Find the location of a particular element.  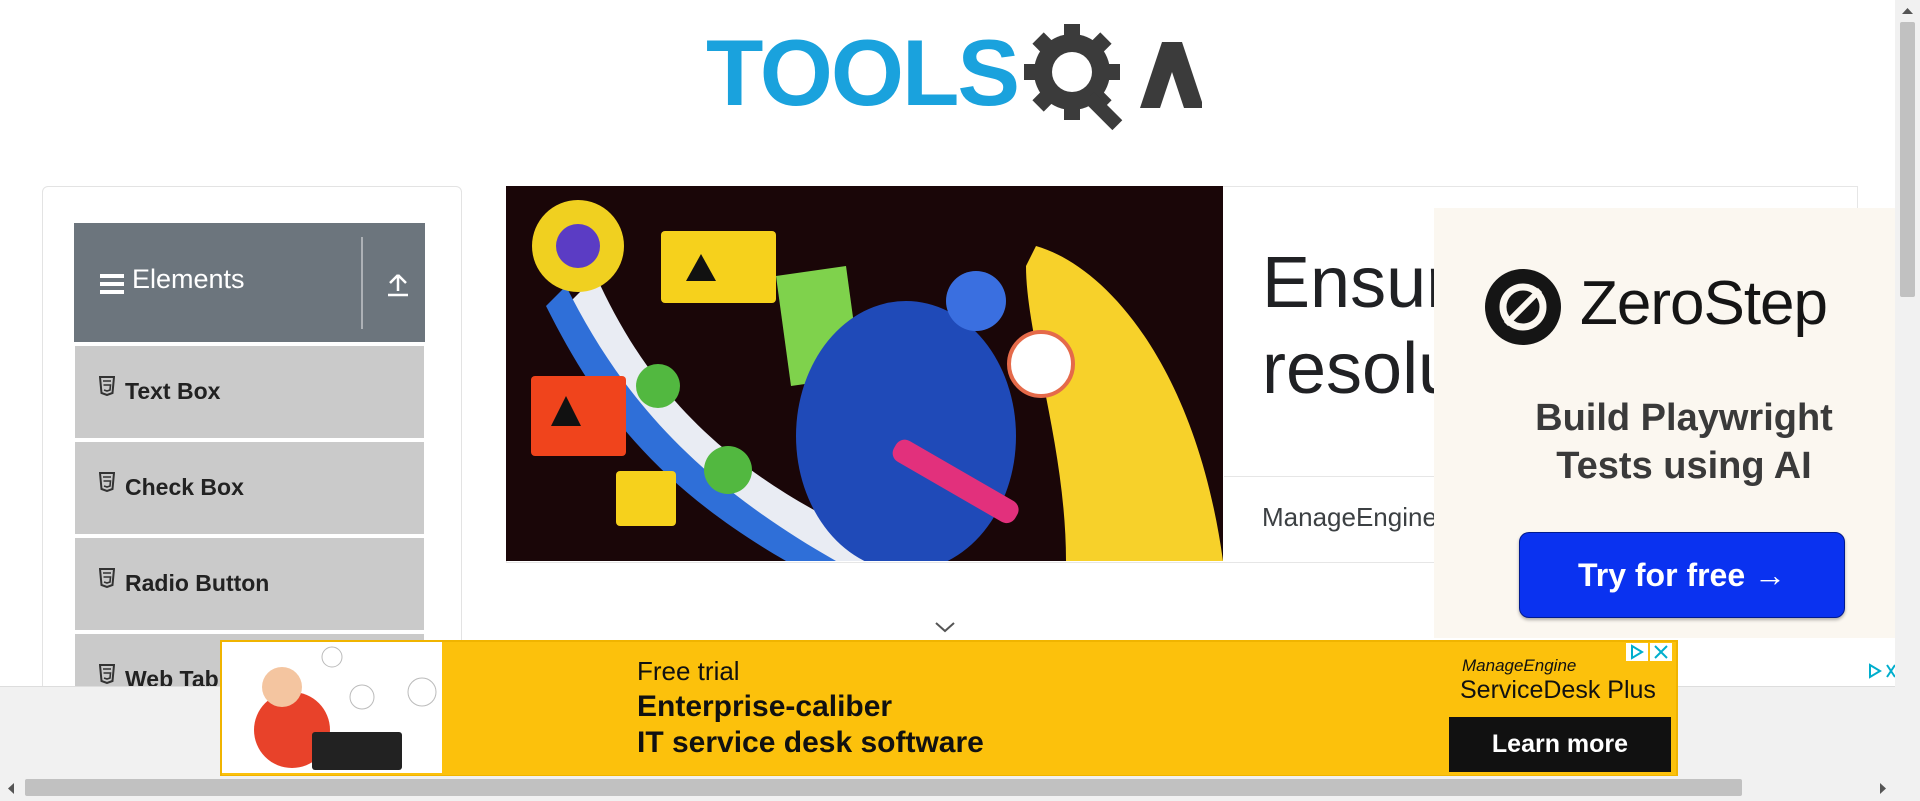

ad-title-line-2: IT service desk software is located at coordinates (810, 742).